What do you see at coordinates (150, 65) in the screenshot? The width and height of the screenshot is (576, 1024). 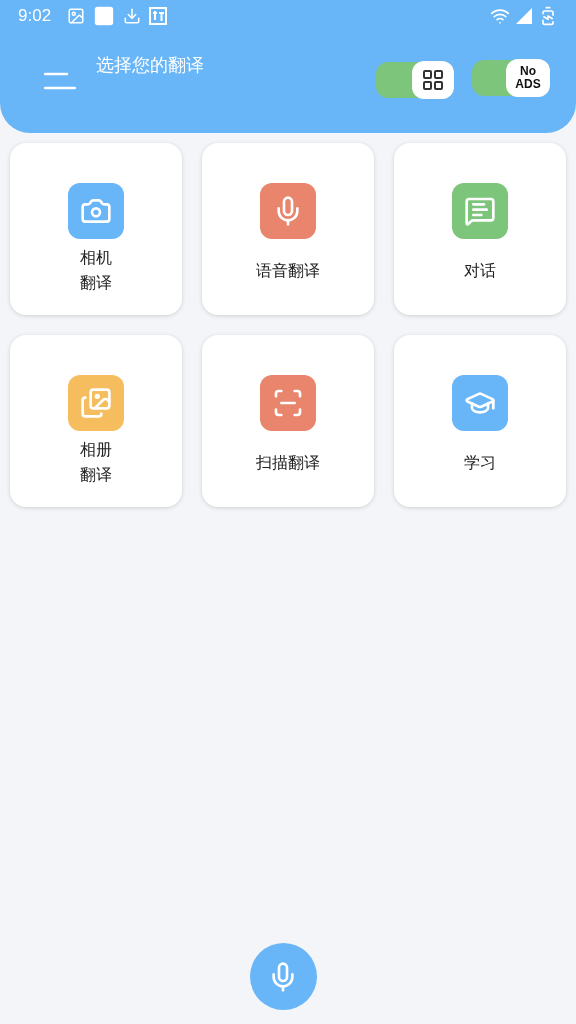 I see `header-title: 选择您的翻译` at bounding box center [150, 65].